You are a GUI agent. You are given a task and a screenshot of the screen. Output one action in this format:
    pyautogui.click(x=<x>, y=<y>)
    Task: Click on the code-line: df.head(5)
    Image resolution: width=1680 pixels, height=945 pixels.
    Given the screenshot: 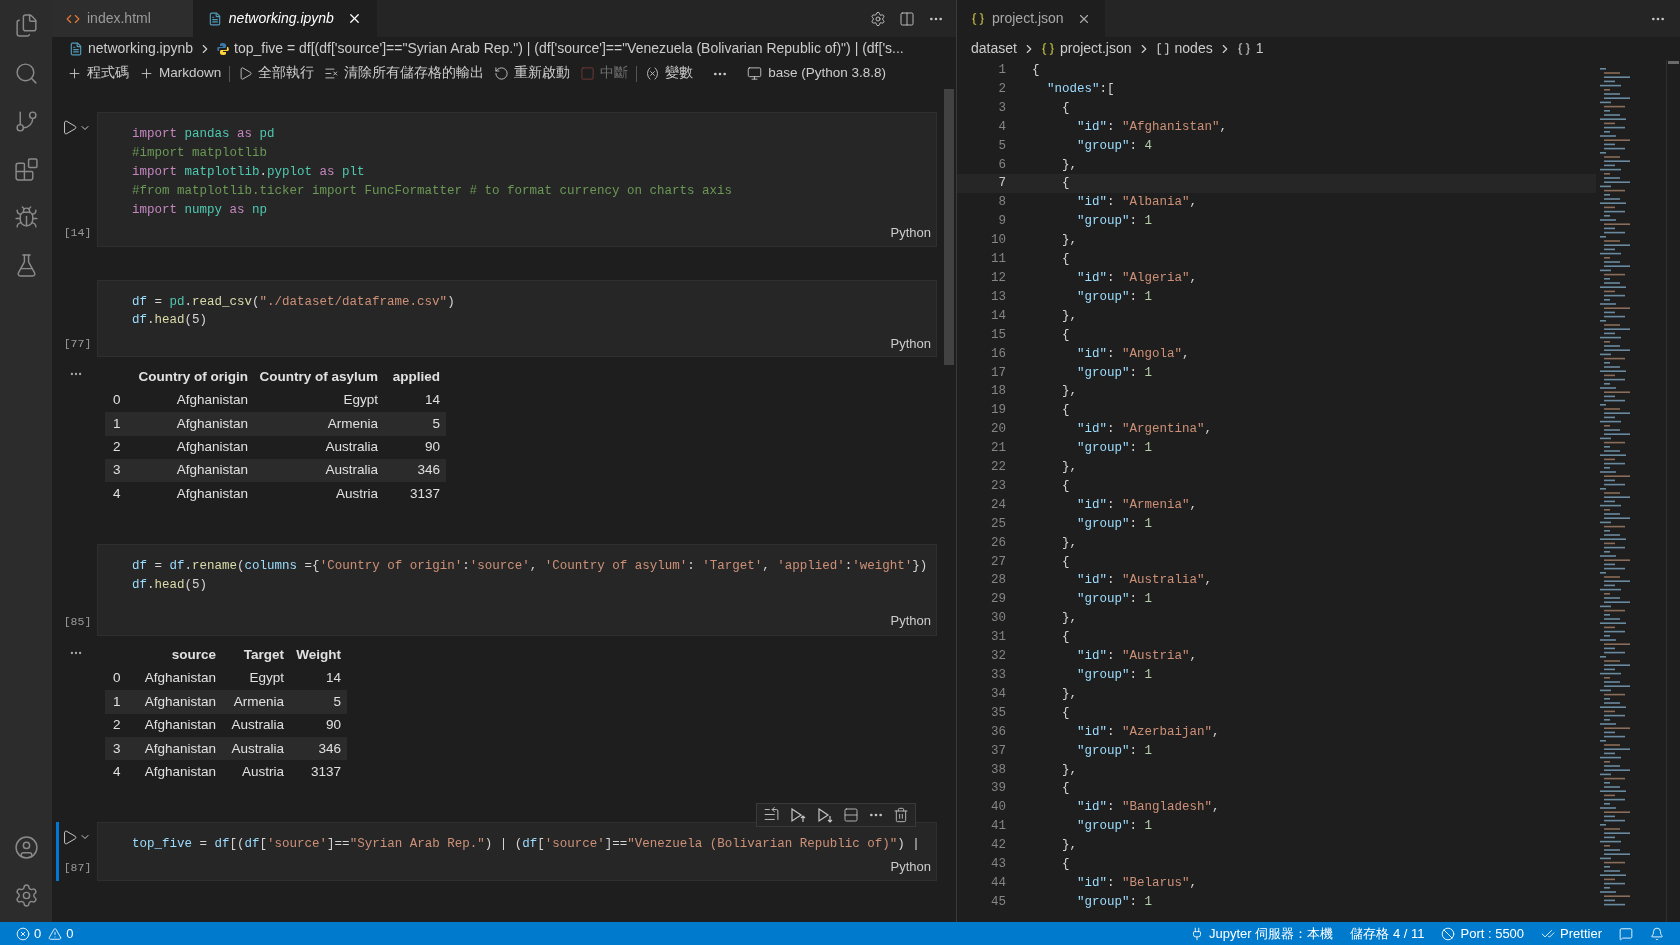 What is the action you would take?
    pyautogui.click(x=170, y=321)
    